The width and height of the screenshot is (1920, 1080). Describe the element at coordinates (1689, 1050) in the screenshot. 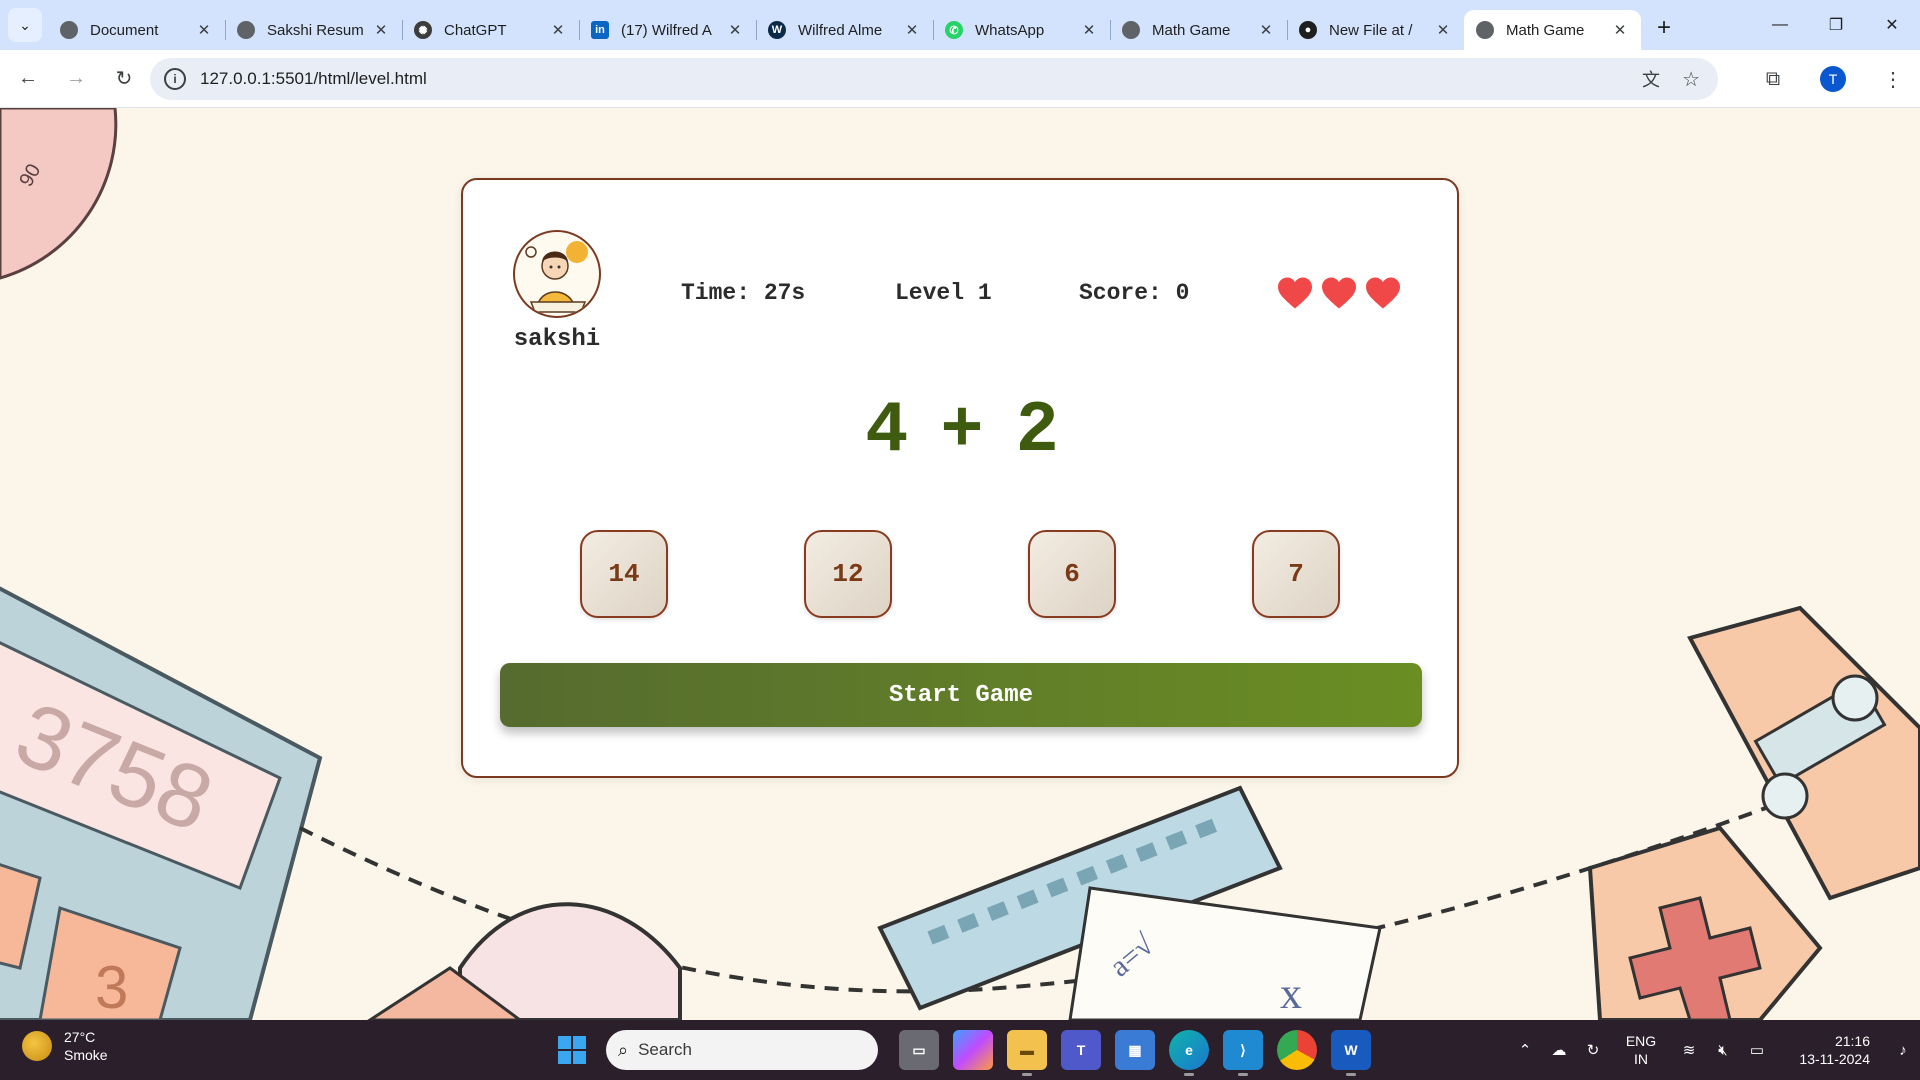

I see `wifi-icon: ≋` at that location.